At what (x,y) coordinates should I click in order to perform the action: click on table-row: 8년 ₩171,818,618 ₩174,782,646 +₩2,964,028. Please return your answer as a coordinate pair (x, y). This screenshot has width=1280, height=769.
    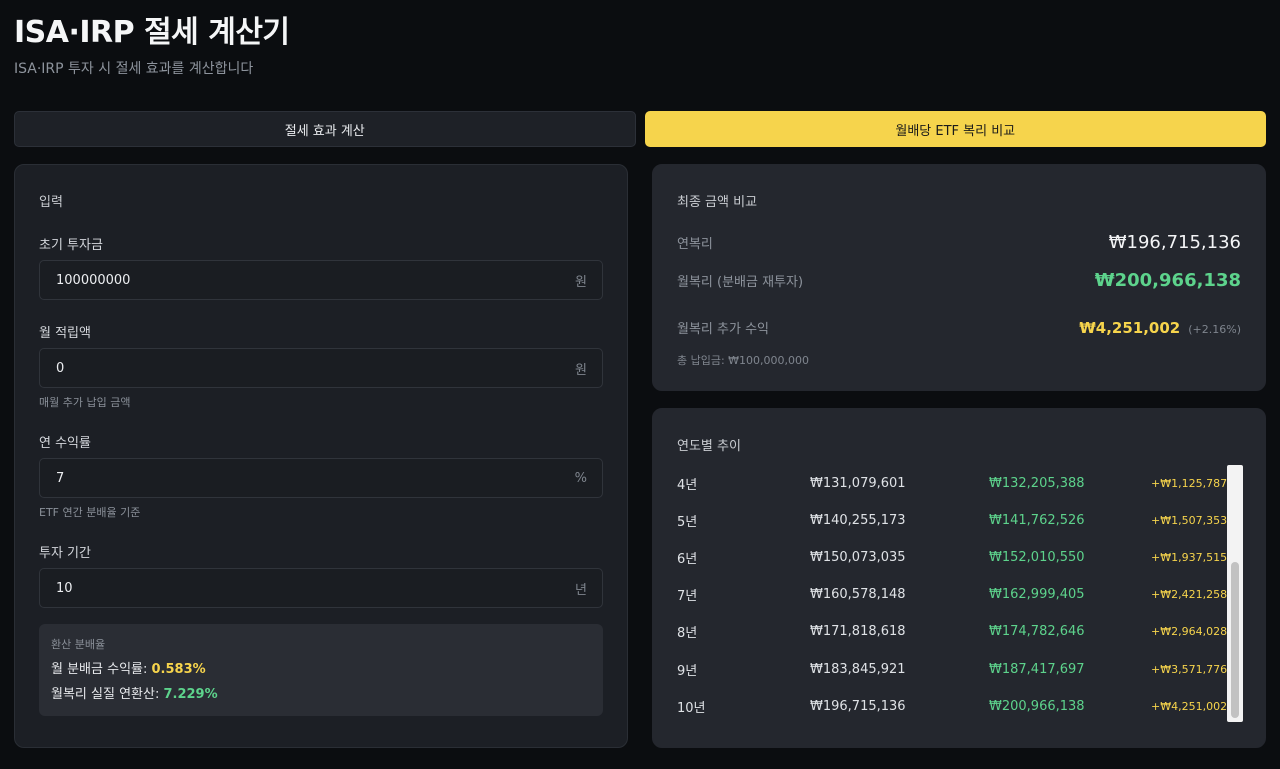
    Looking at the image, I should click on (953, 631).